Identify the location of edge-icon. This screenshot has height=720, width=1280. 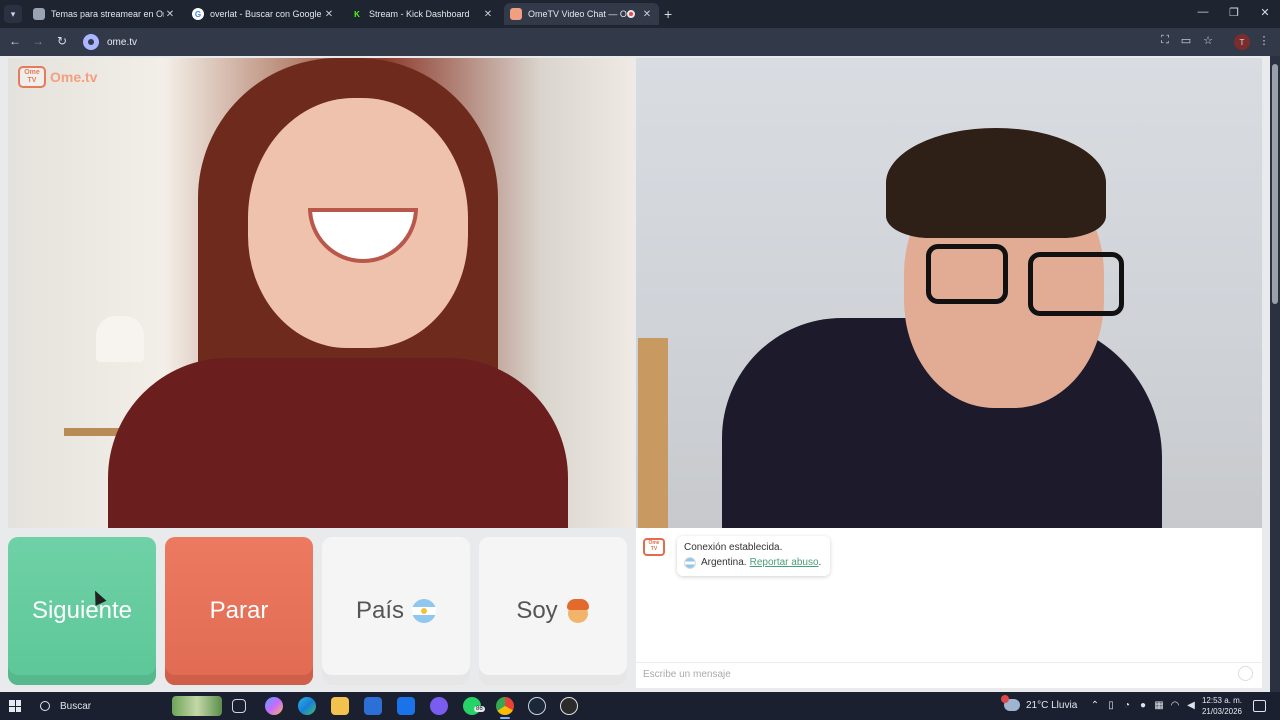
(307, 706).